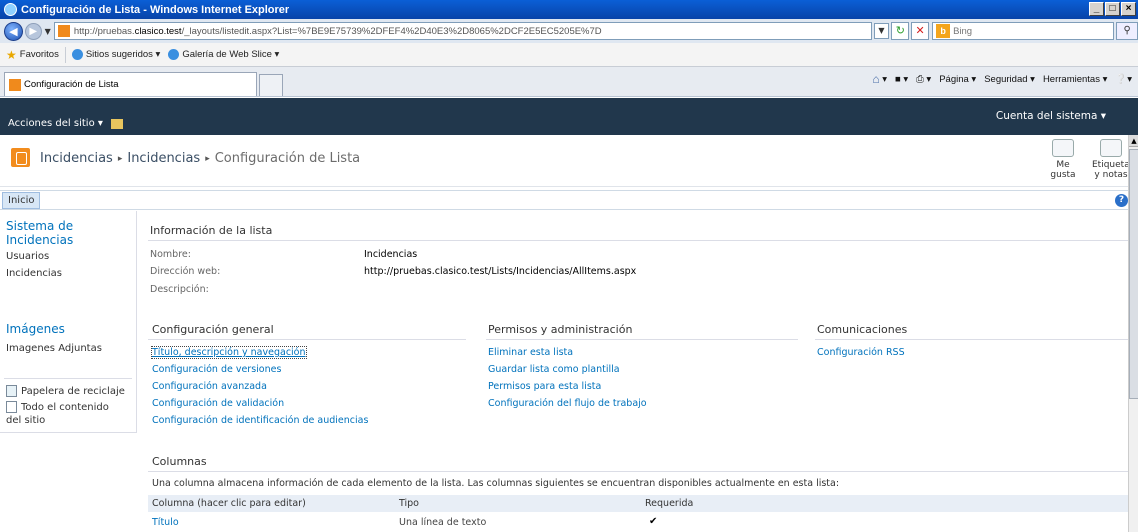  Describe the element at coordinates (409, 503) in the screenshot. I see `column-header-type: Tipo` at that location.